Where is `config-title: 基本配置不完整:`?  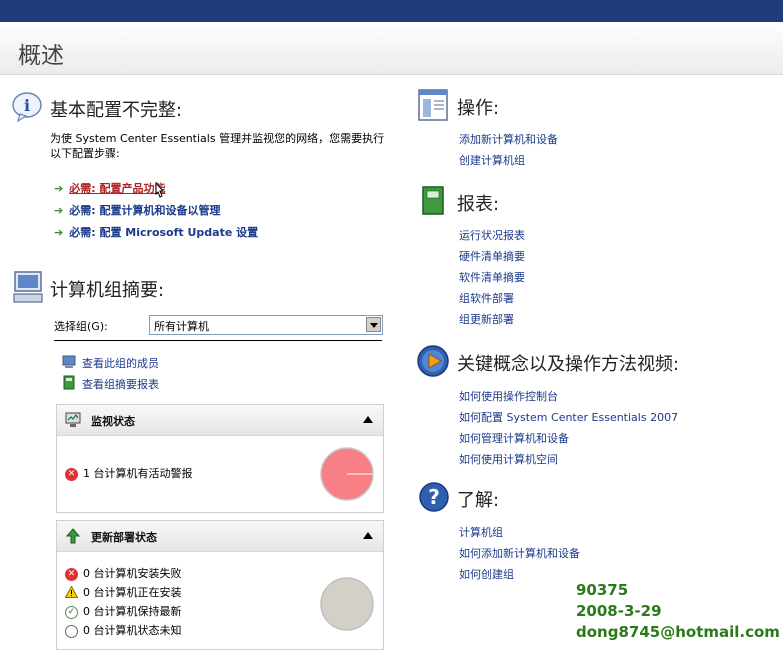 config-title: 基本配置不完整: is located at coordinates (116, 110).